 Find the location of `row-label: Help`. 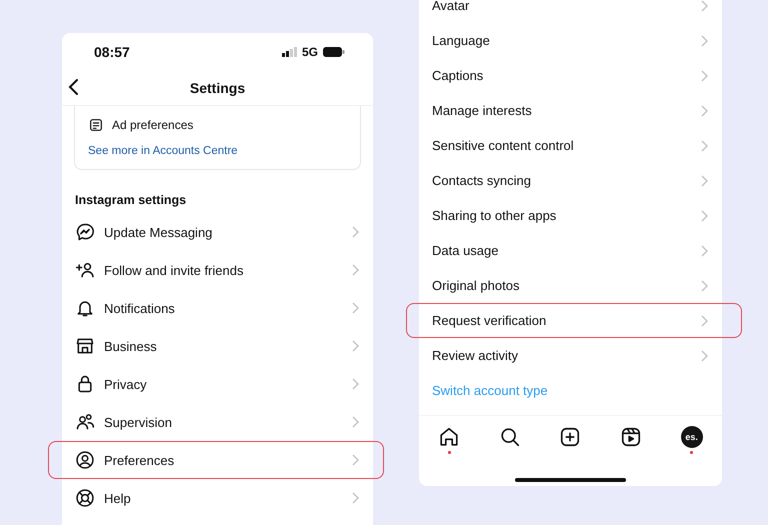

row-label: Help is located at coordinates (118, 498).